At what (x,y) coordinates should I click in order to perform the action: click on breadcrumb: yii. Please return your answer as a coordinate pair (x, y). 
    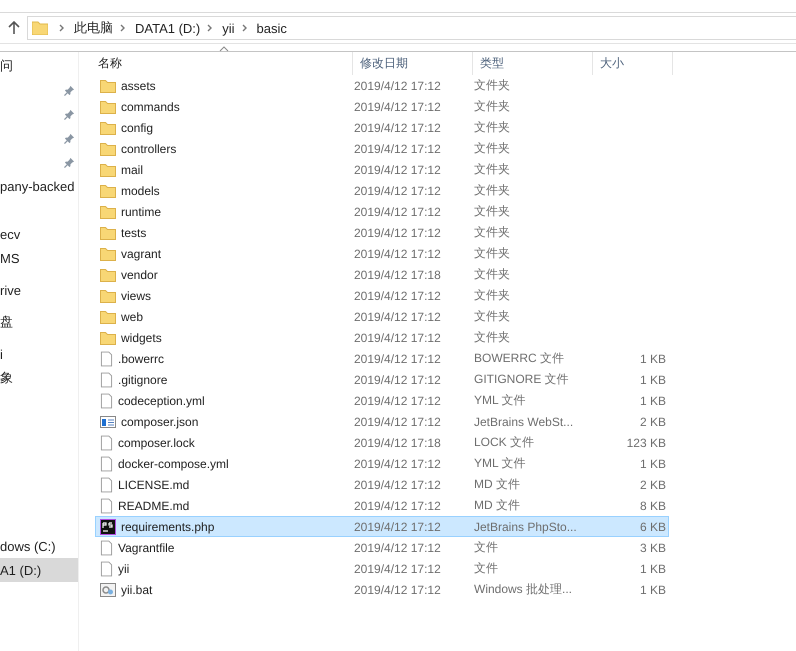
    Looking at the image, I should click on (228, 28).